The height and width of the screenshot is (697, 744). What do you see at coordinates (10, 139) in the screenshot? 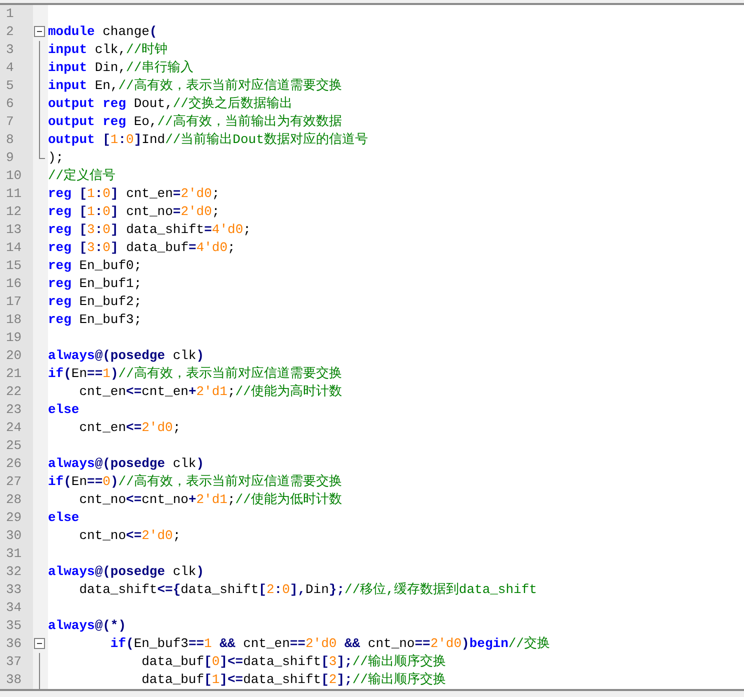
I see `line-number: 8` at bounding box center [10, 139].